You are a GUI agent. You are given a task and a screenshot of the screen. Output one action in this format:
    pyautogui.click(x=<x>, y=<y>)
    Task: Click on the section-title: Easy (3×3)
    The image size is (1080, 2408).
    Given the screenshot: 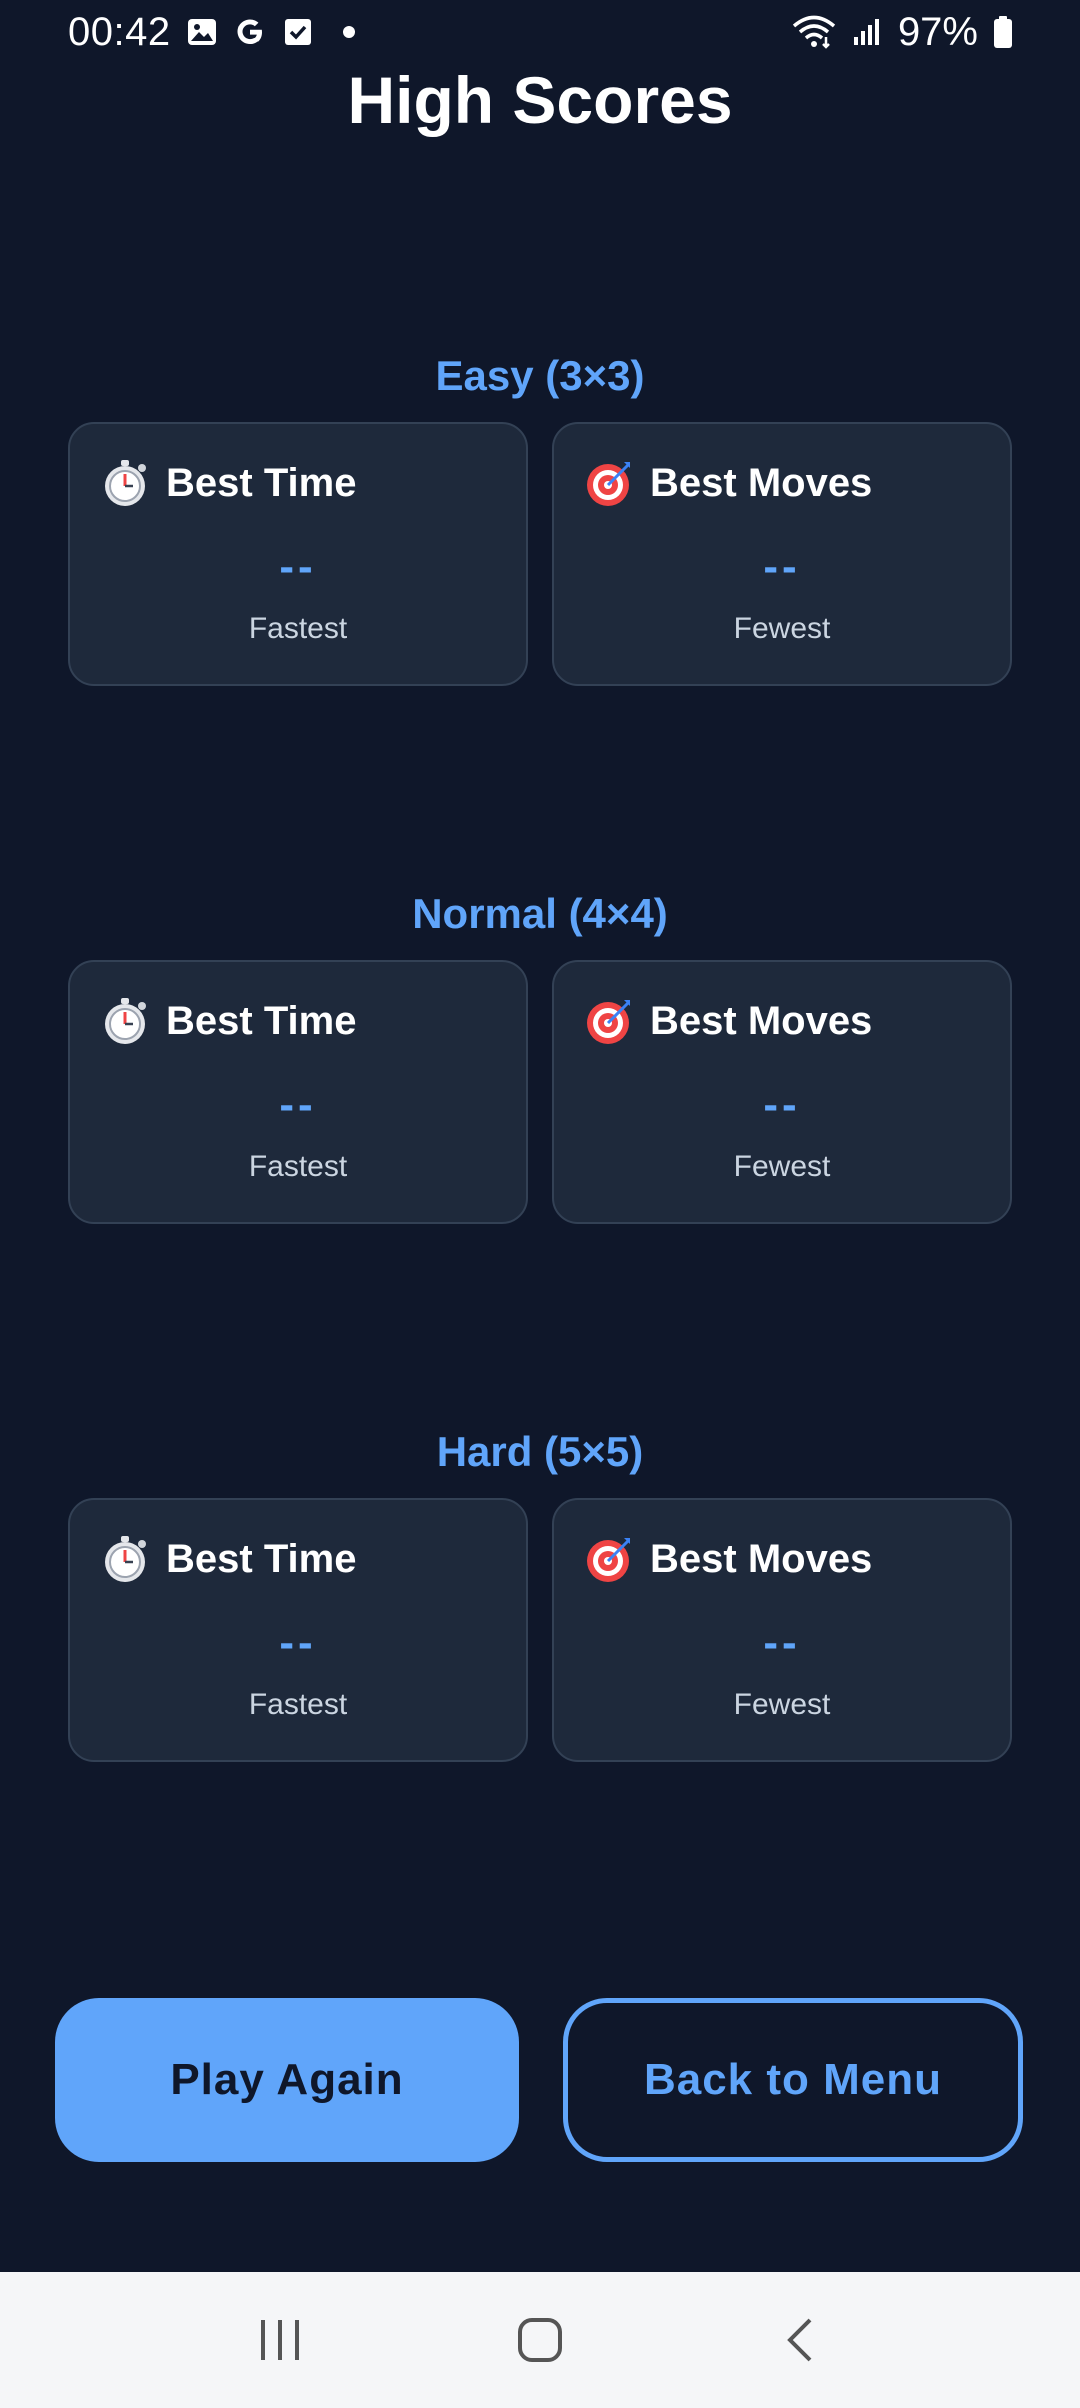 What is the action you would take?
    pyautogui.click(x=540, y=375)
    